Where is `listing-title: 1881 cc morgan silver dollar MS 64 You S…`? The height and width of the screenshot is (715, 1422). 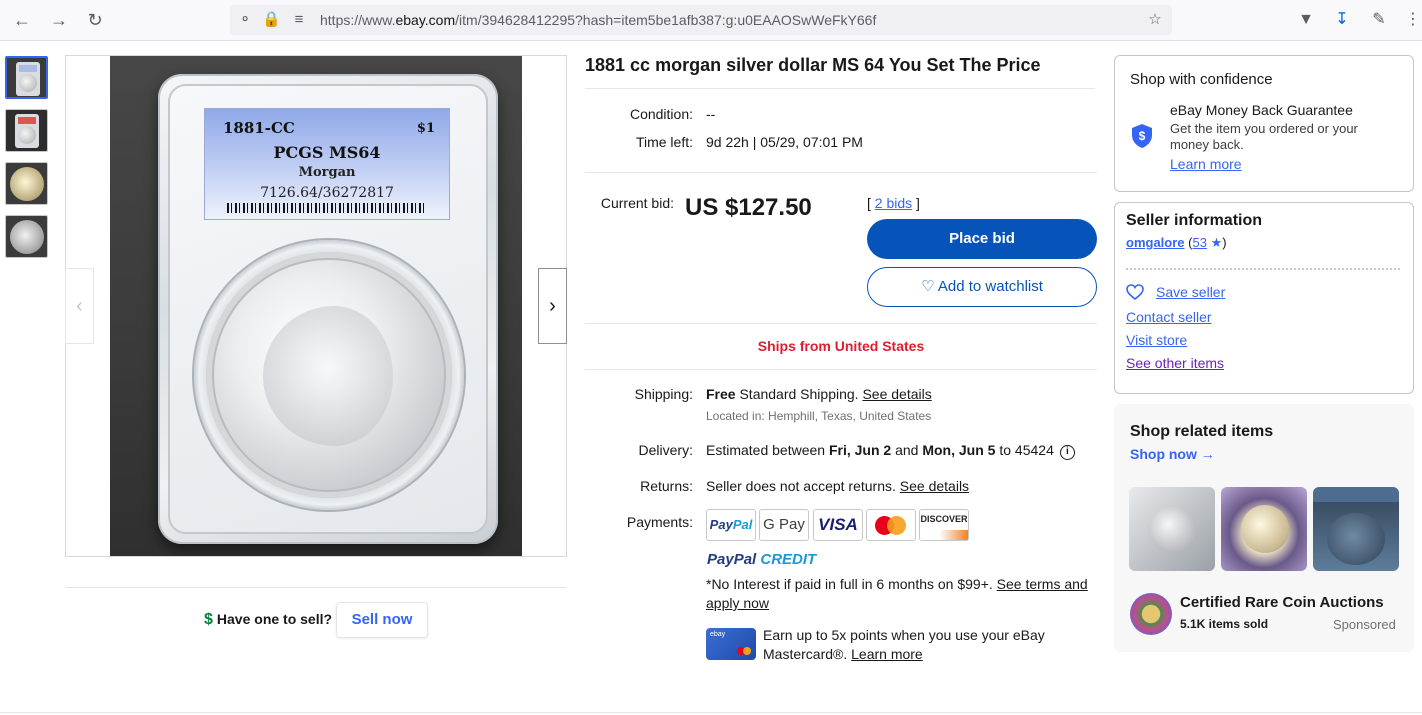 listing-title: 1881 cc morgan silver dollar MS 64 You S… is located at coordinates (813, 65).